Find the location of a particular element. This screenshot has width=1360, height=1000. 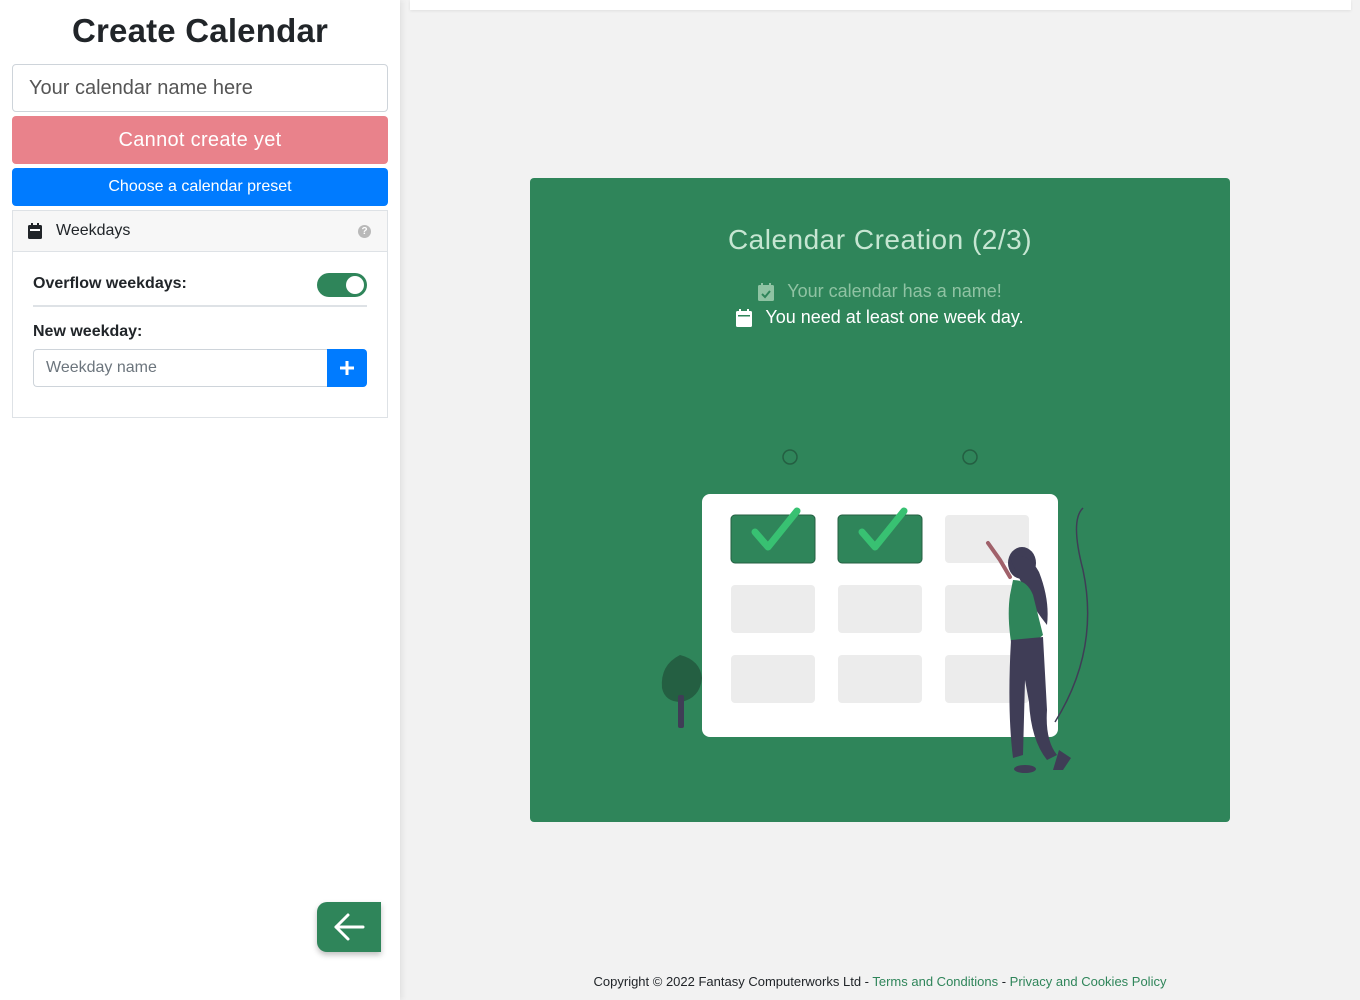

help-icon: ? is located at coordinates (364, 231).